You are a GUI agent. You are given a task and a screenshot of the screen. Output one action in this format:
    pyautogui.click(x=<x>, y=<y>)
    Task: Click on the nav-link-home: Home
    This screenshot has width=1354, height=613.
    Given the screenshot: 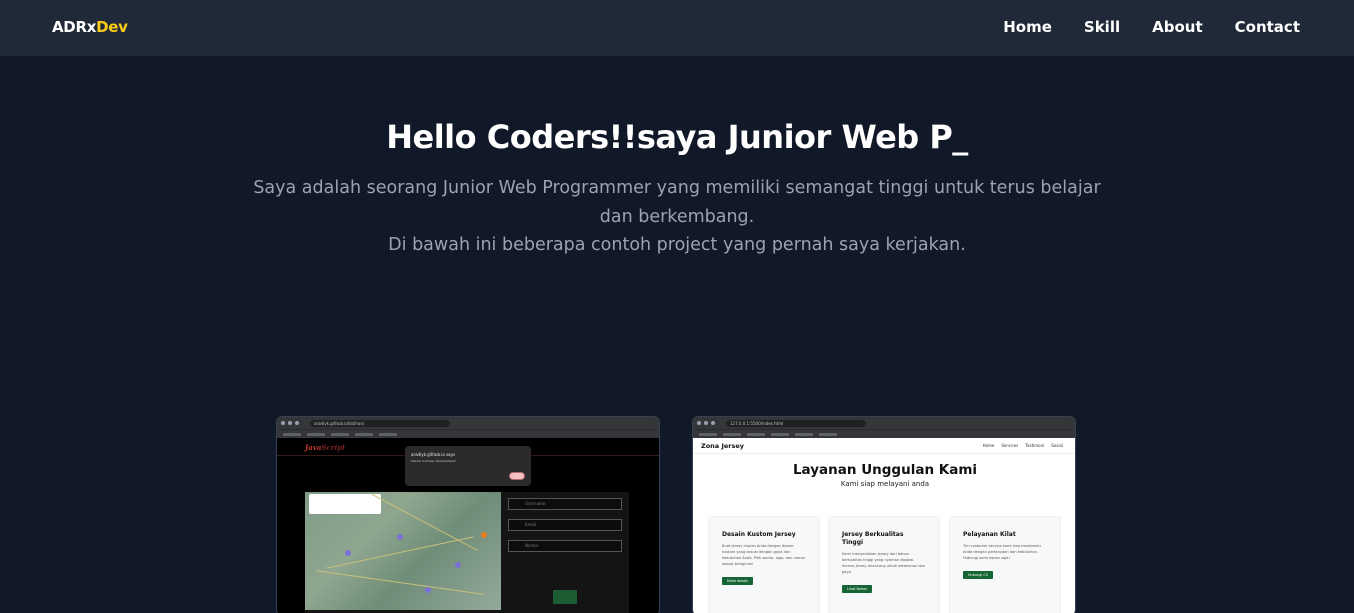 What is the action you would take?
    pyautogui.click(x=1027, y=27)
    